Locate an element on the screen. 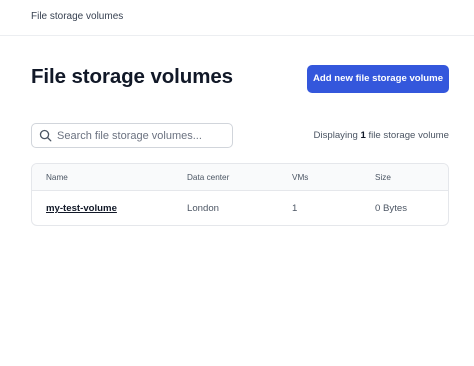 This screenshot has width=474, height=366. column-header-size: Size is located at coordinates (383, 177).